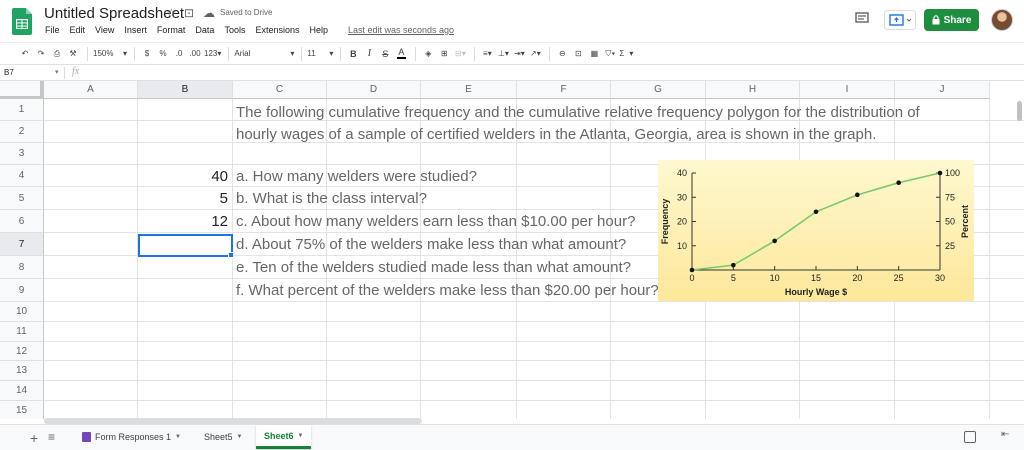 The image size is (1024, 450). Describe the element at coordinates (356, 176) in the screenshot. I see `cell-c4: a. How many welders were studied?` at that location.